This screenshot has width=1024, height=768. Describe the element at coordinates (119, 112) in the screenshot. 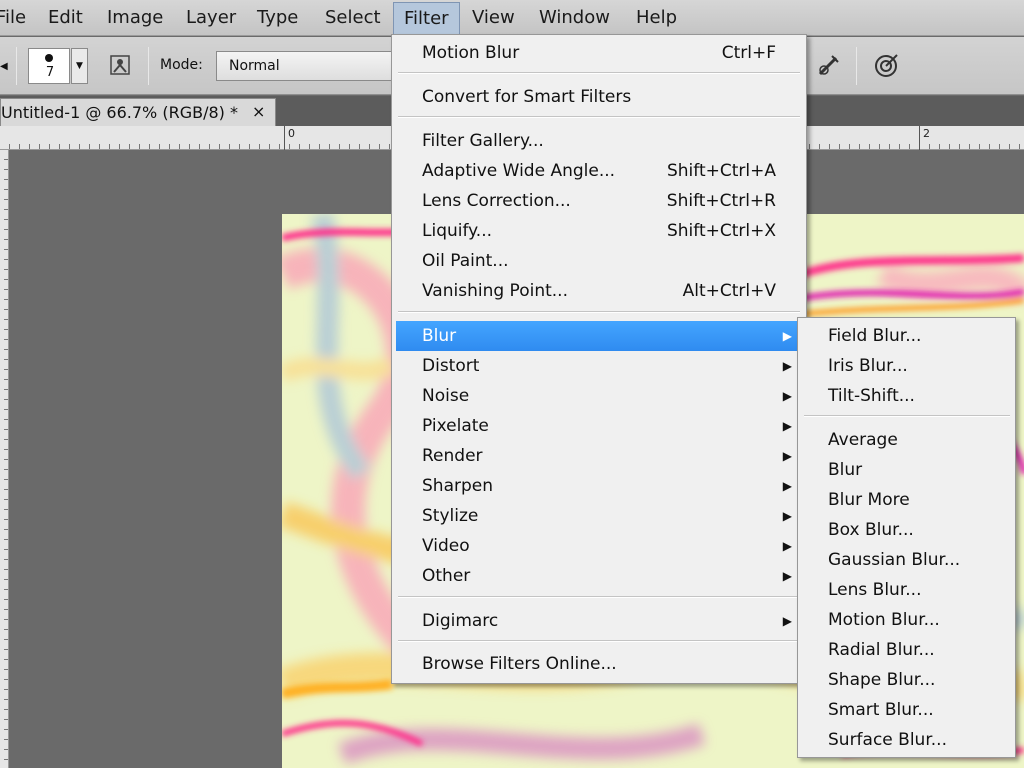

I see `document-title: Untitled-1 @ 66.7% (RGB/8) *` at that location.